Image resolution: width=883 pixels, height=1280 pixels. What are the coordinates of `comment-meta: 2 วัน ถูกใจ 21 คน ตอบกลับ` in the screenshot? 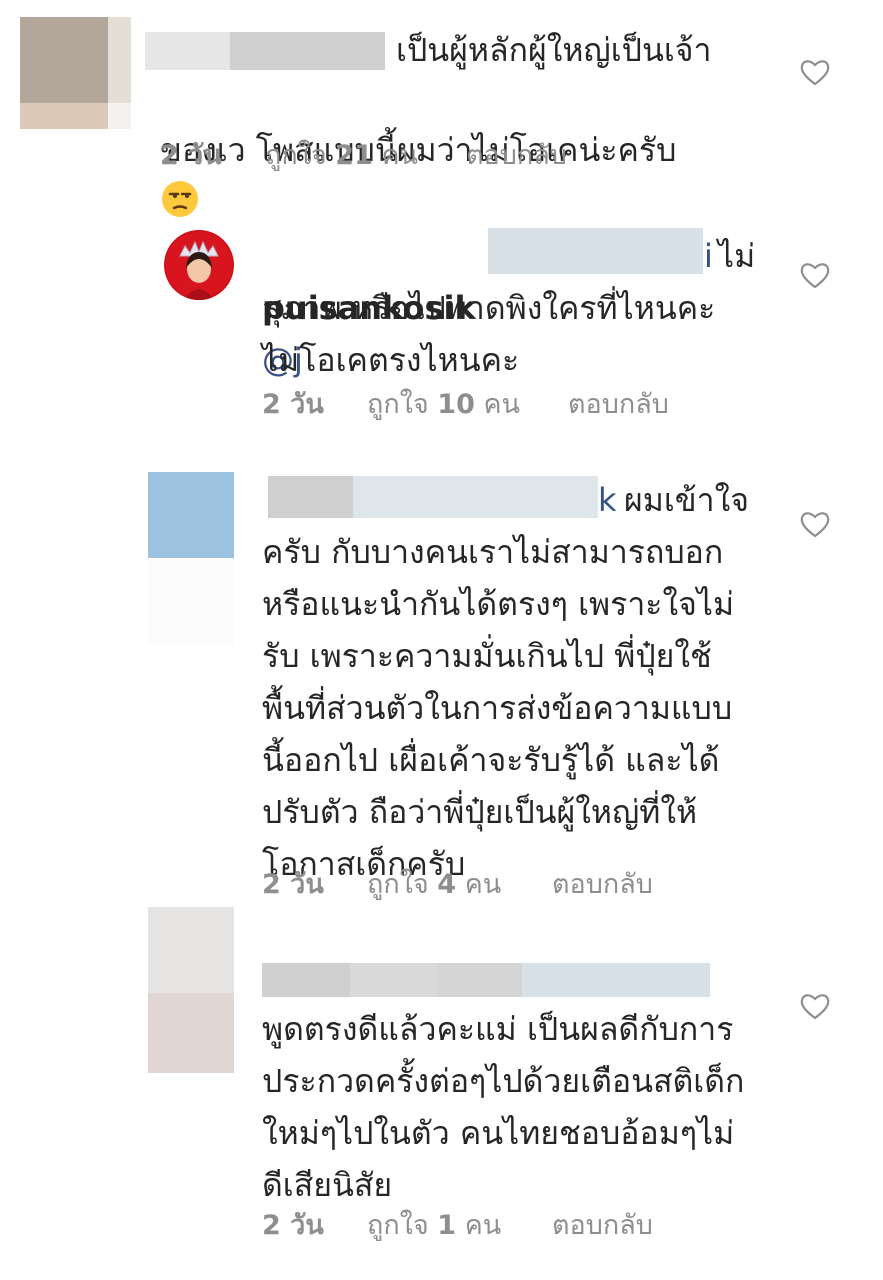 It's located at (400, 152).